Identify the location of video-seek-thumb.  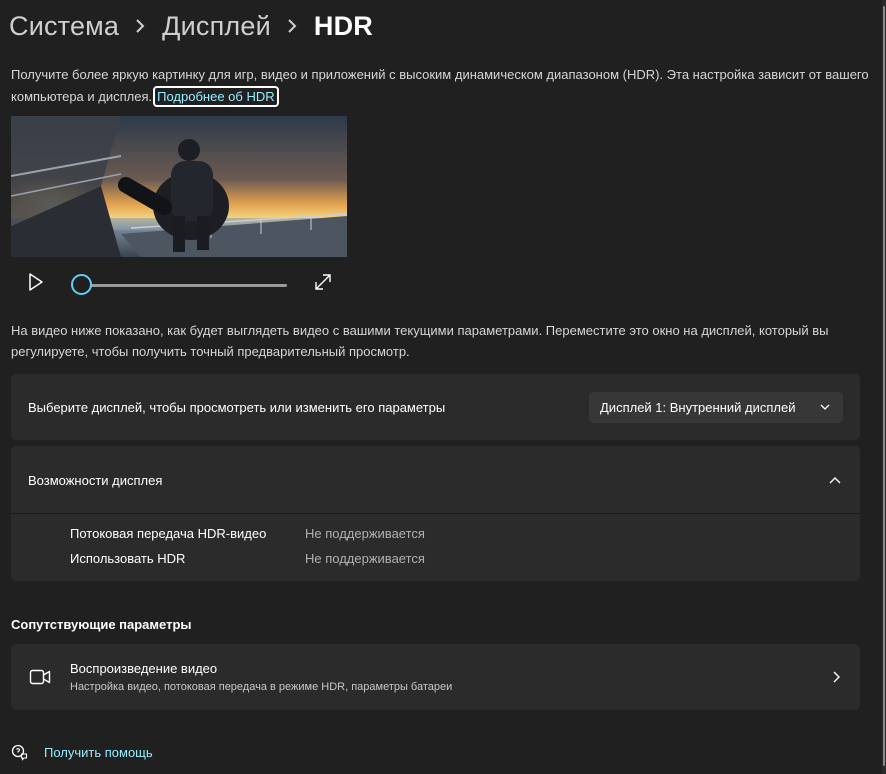
(81, 284).